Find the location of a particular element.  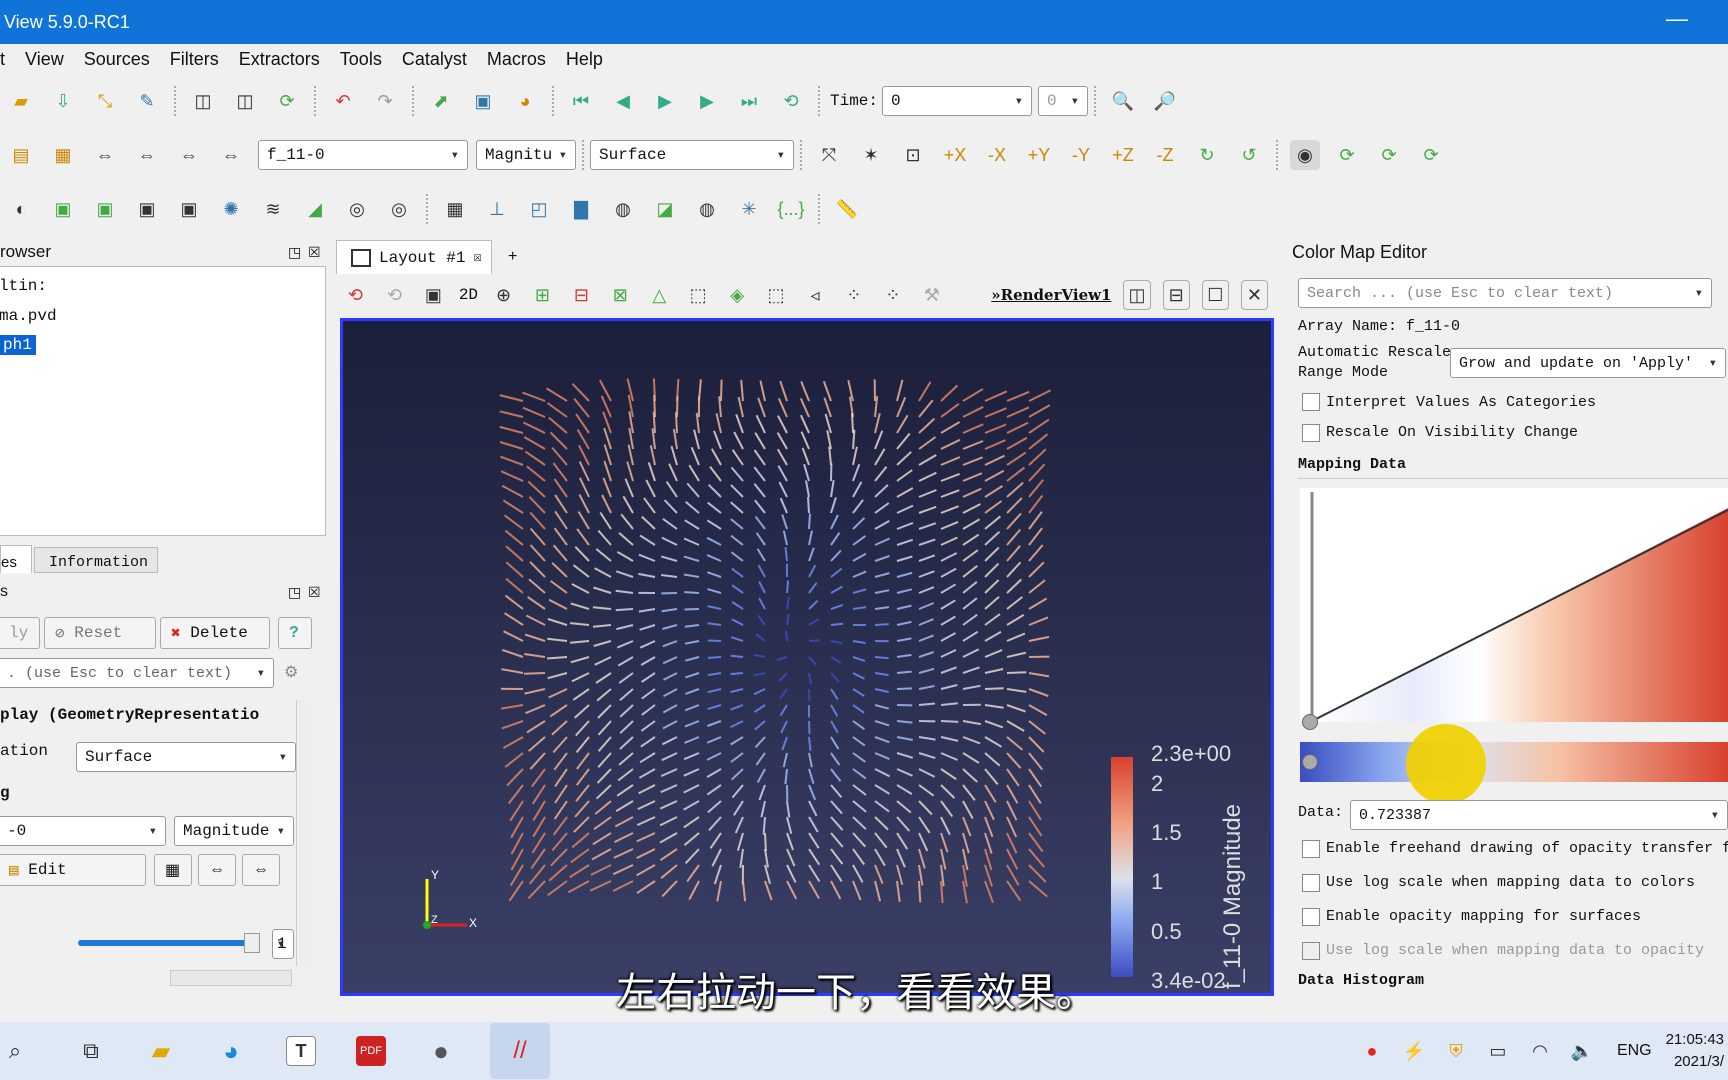

toggle-2d-button: 2D is located at coordinates (468, 295).